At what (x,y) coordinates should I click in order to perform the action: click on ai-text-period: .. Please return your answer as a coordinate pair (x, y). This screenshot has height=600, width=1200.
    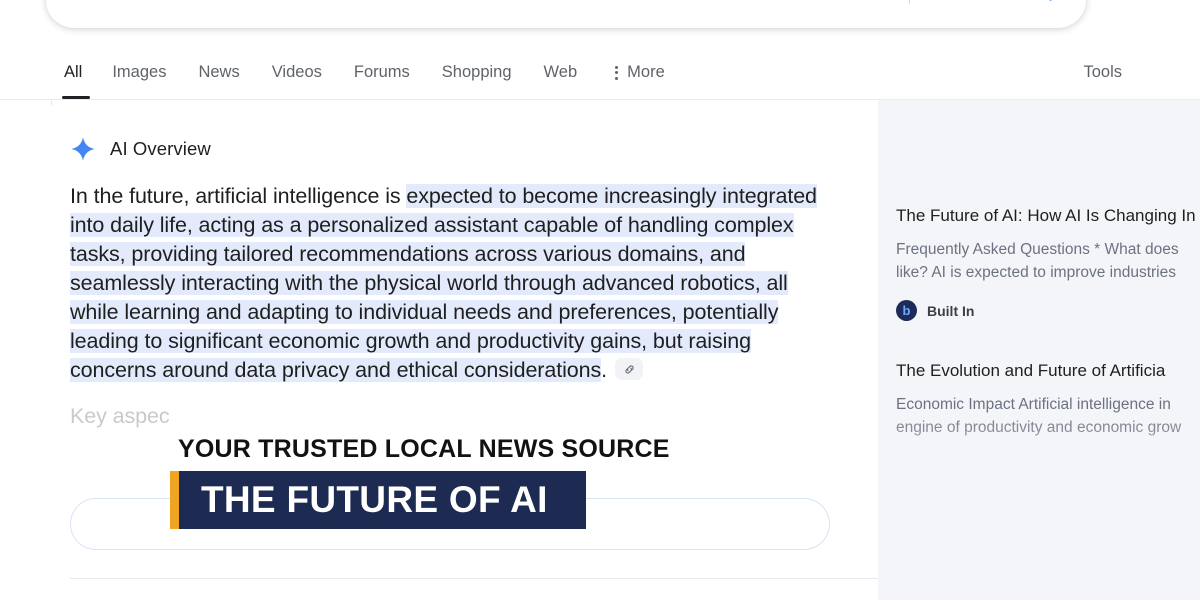
    Looking at the image, I should click on (604, 370).